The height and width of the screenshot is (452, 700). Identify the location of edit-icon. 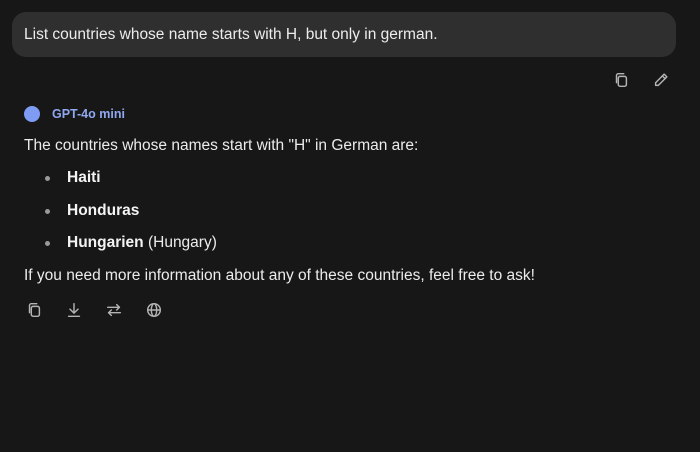
(661, 80).